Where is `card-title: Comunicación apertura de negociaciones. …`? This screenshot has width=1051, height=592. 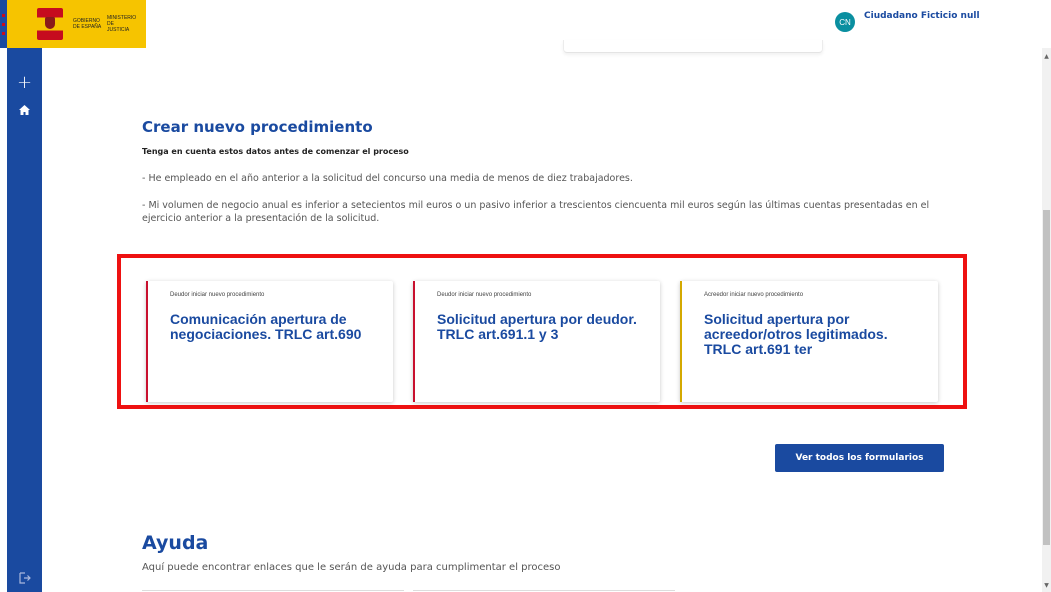 card-title: Comunicación apertura de negociaciones. … is located at coordinates (277, 327).